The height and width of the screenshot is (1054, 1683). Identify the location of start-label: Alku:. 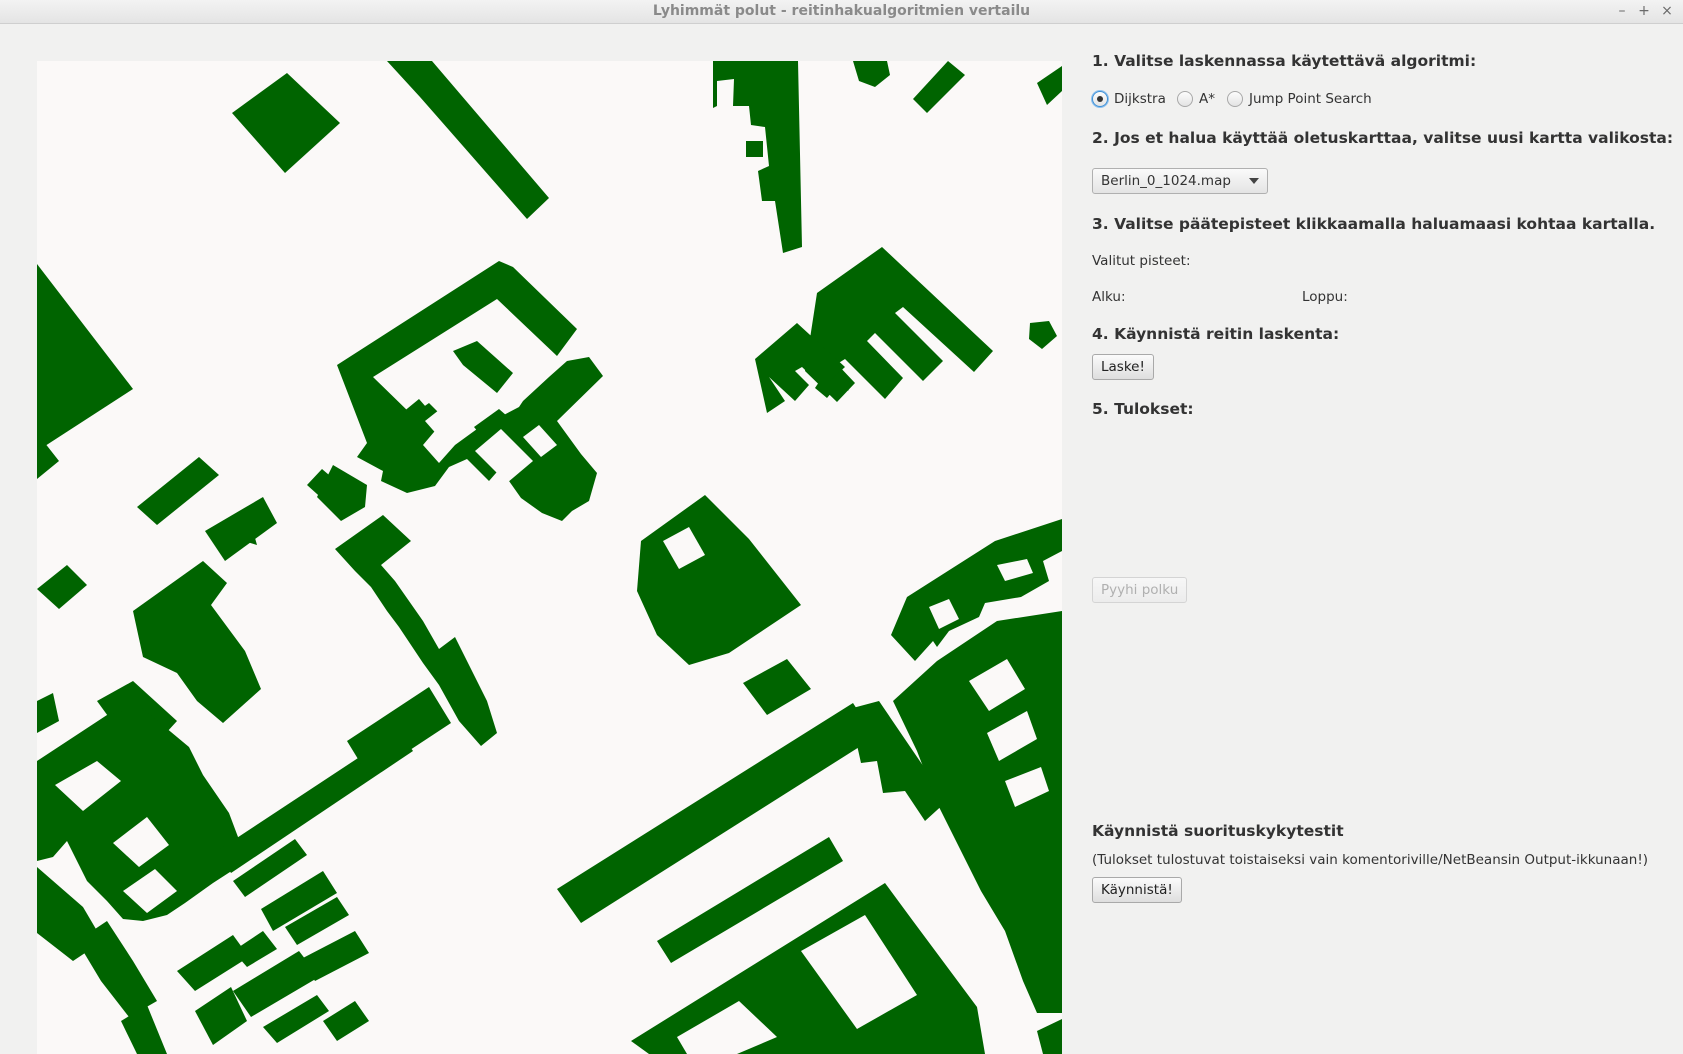
(1109, 297).